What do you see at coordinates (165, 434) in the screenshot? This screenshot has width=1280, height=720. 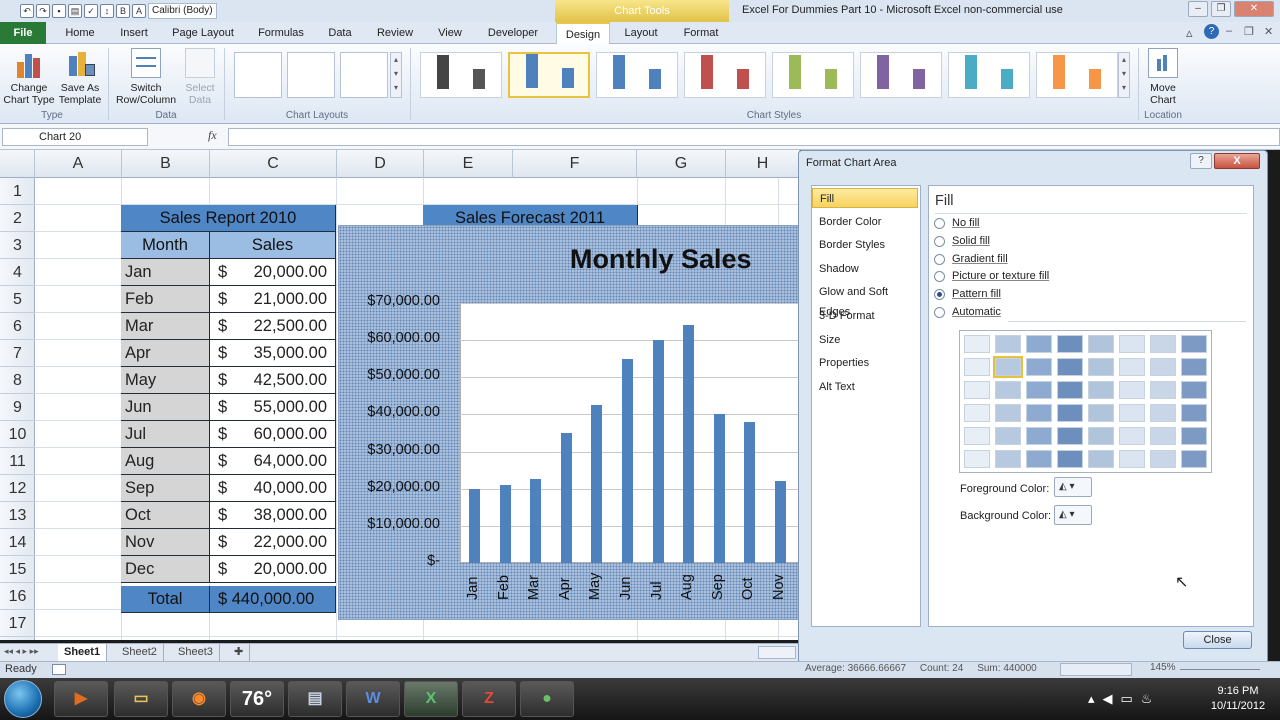 I see `month-cell: Jul` at bounding box center [165, 434].